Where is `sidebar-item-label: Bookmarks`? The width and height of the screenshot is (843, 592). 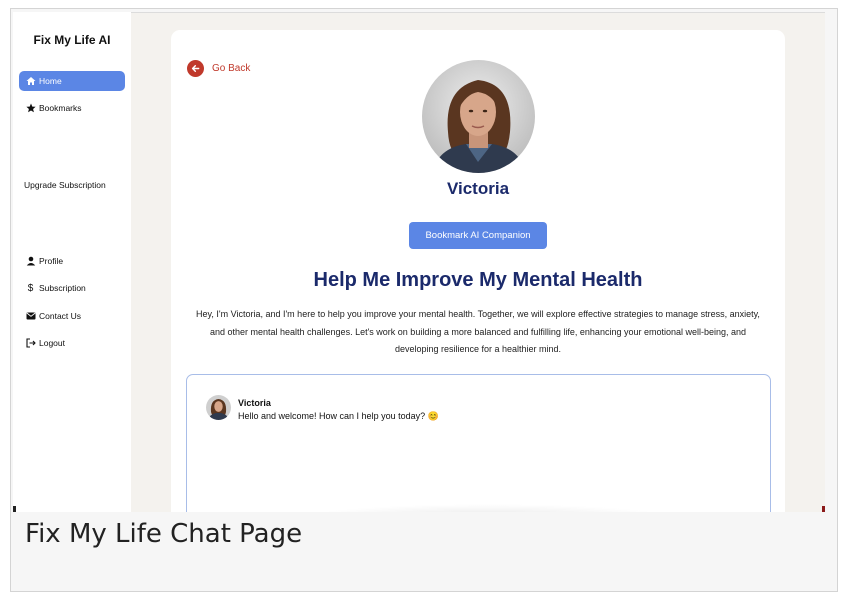
sidebar-item-label: Bookmarks is located at coordinates (60, 108).